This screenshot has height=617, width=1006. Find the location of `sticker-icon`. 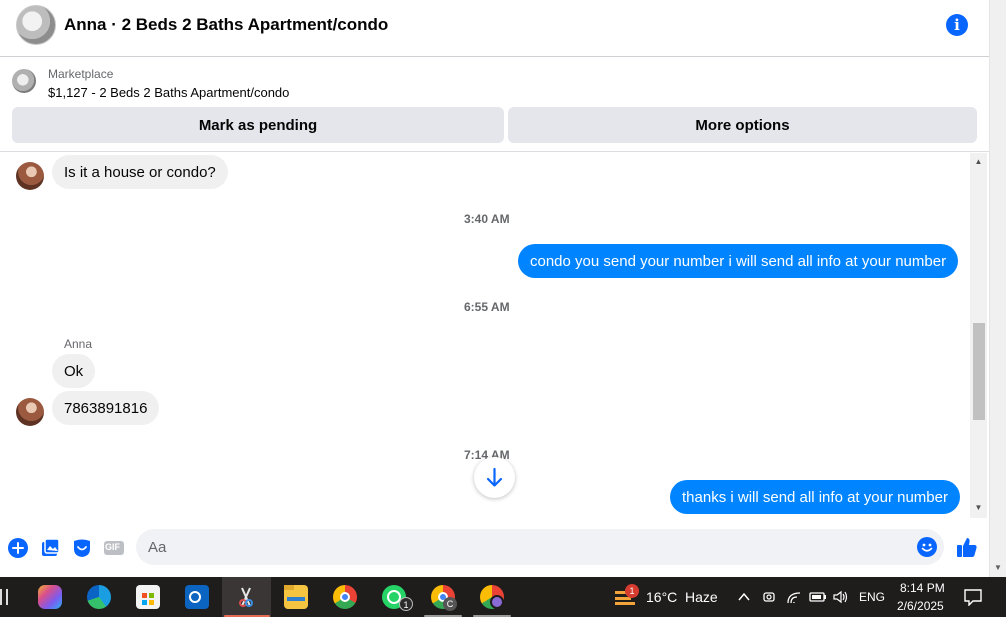

sticker-icon is located at coordinates (82, 548).